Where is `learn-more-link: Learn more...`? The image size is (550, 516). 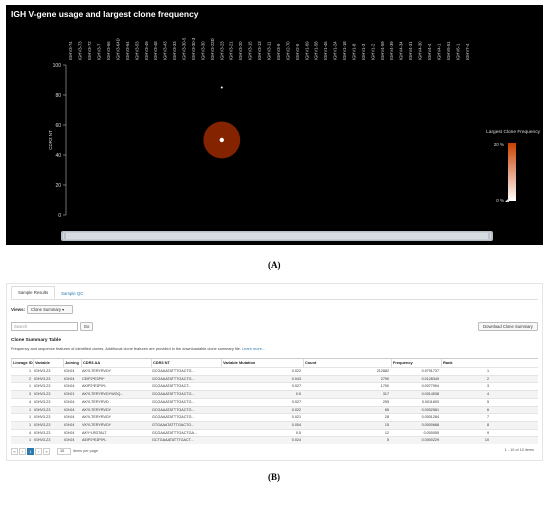 learn-more-link: Learn more... is located at coordinates (253, 348).